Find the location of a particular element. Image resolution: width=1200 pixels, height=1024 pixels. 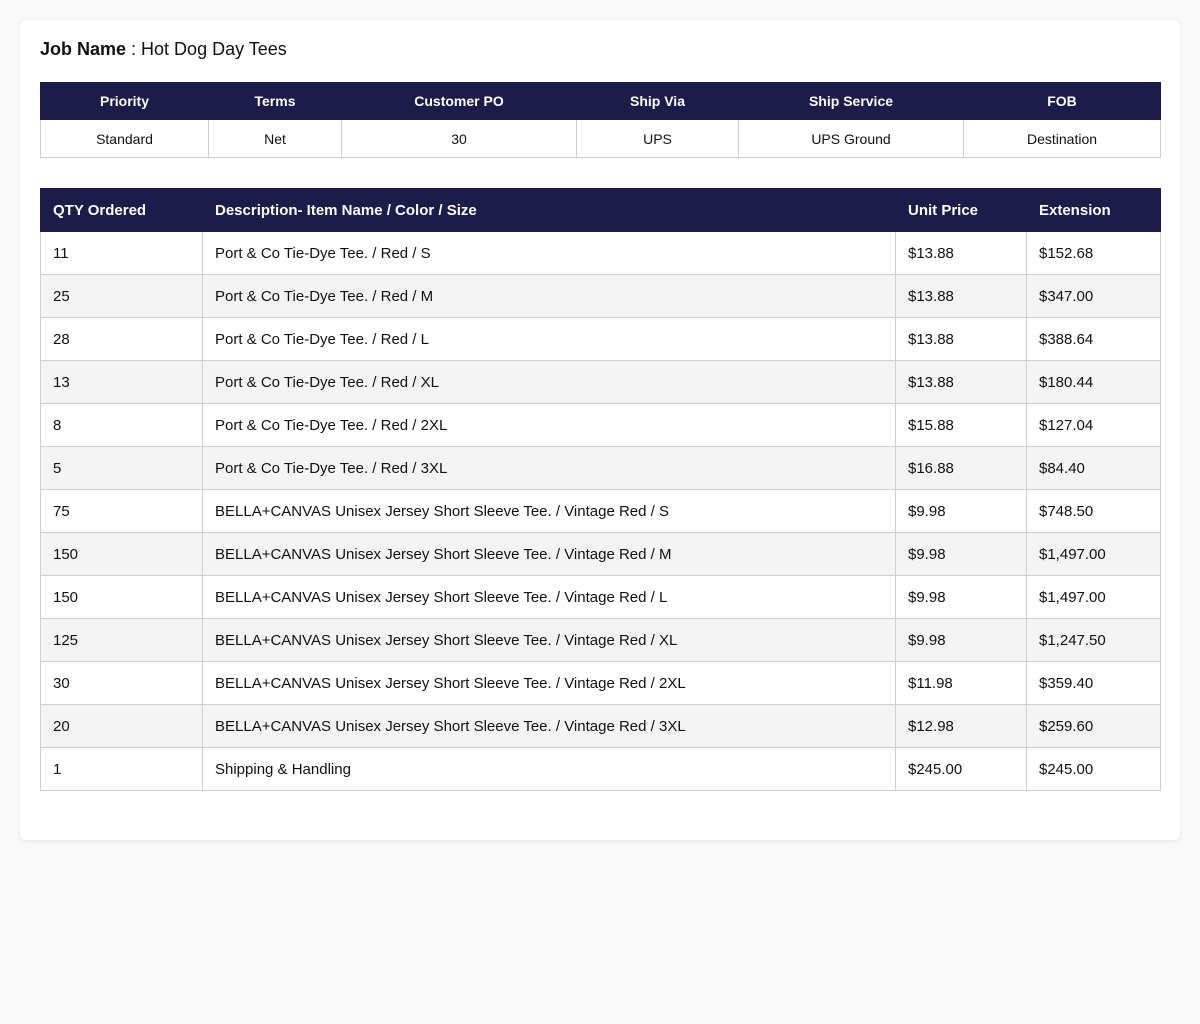

item-unit-price: $12.98 is located at coordinates (961, 726).